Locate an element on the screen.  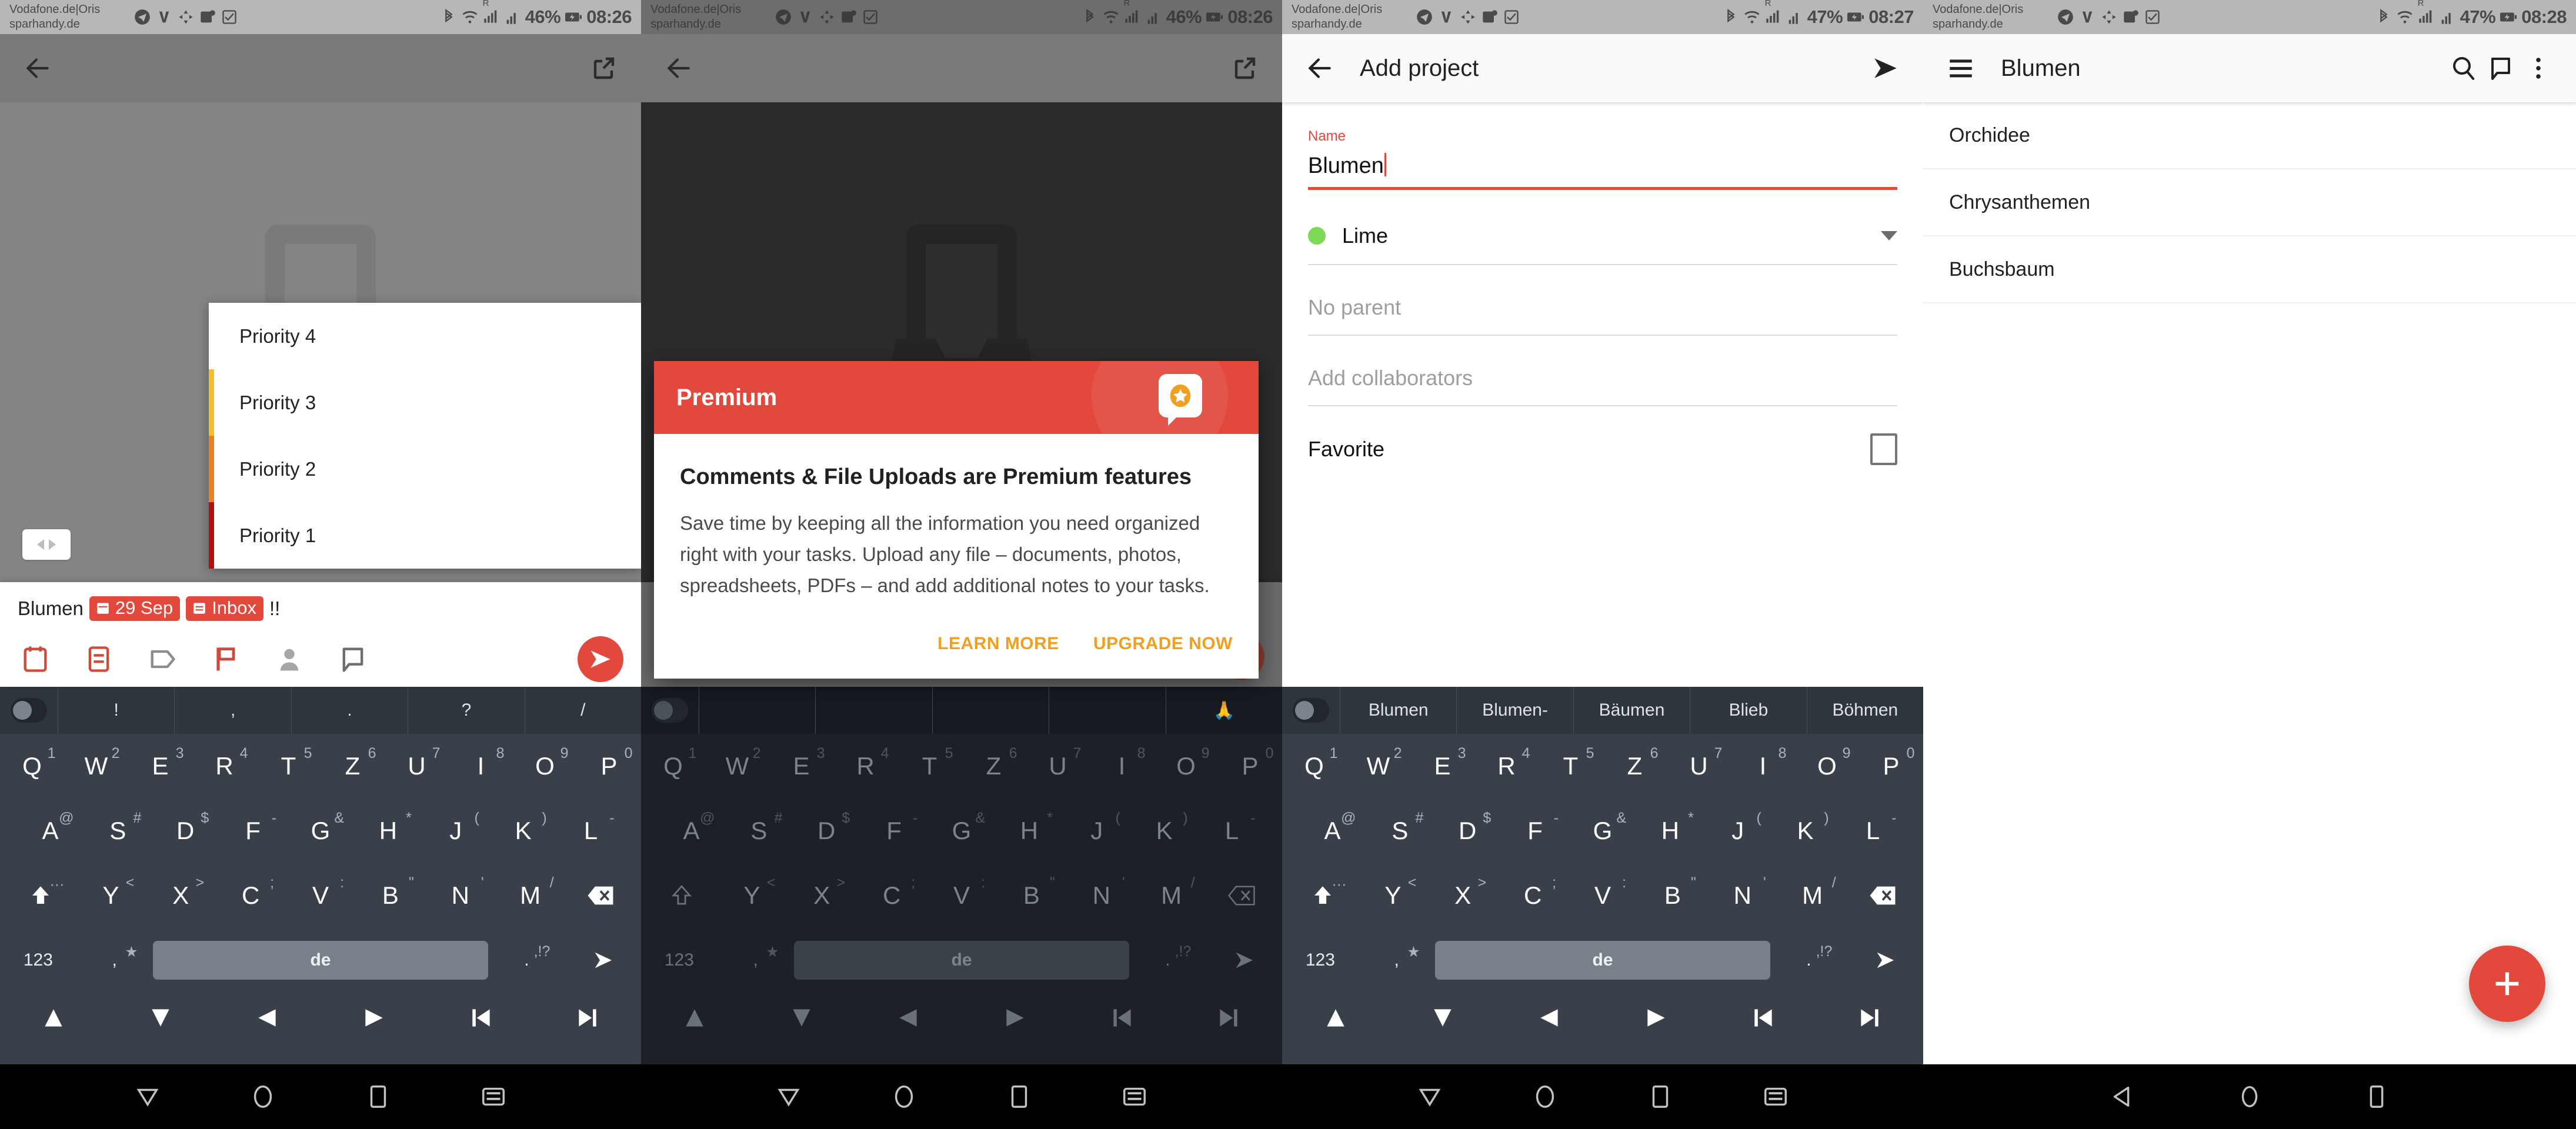
keyboard-toggle is located at coordinates (1311, 710).